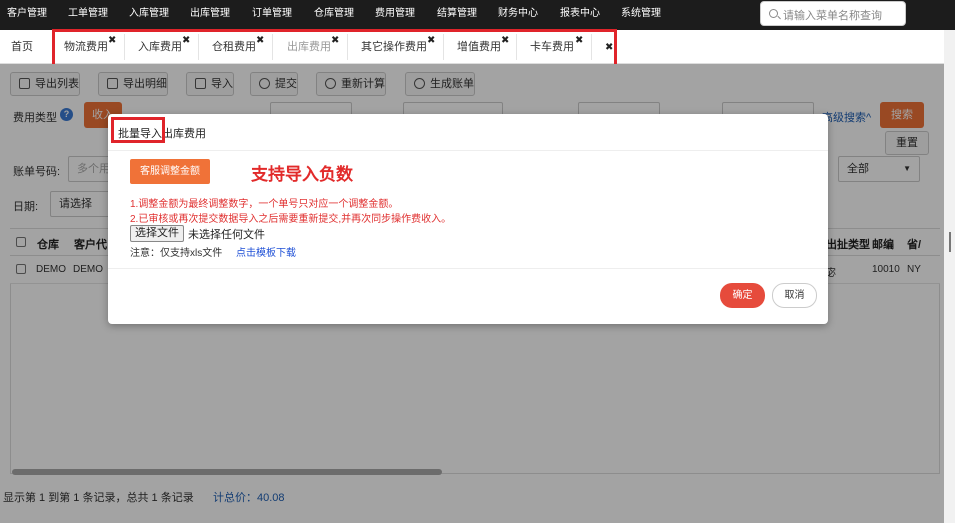 This screenshot has width=955, height=523. What do you see at coordinates (949, 276) in the screenshot?
I see `vertical-scrollbar` at bounding box center [949, 276].